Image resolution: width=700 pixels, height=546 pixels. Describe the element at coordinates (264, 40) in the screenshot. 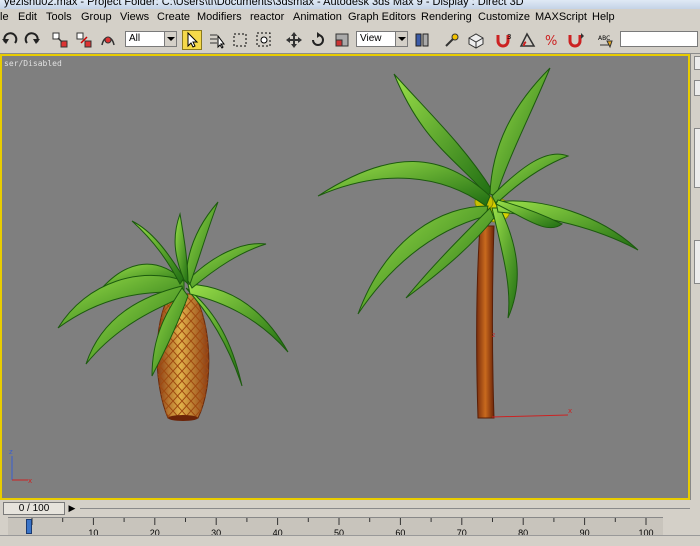

I see `window-crossing-icon` at that location.